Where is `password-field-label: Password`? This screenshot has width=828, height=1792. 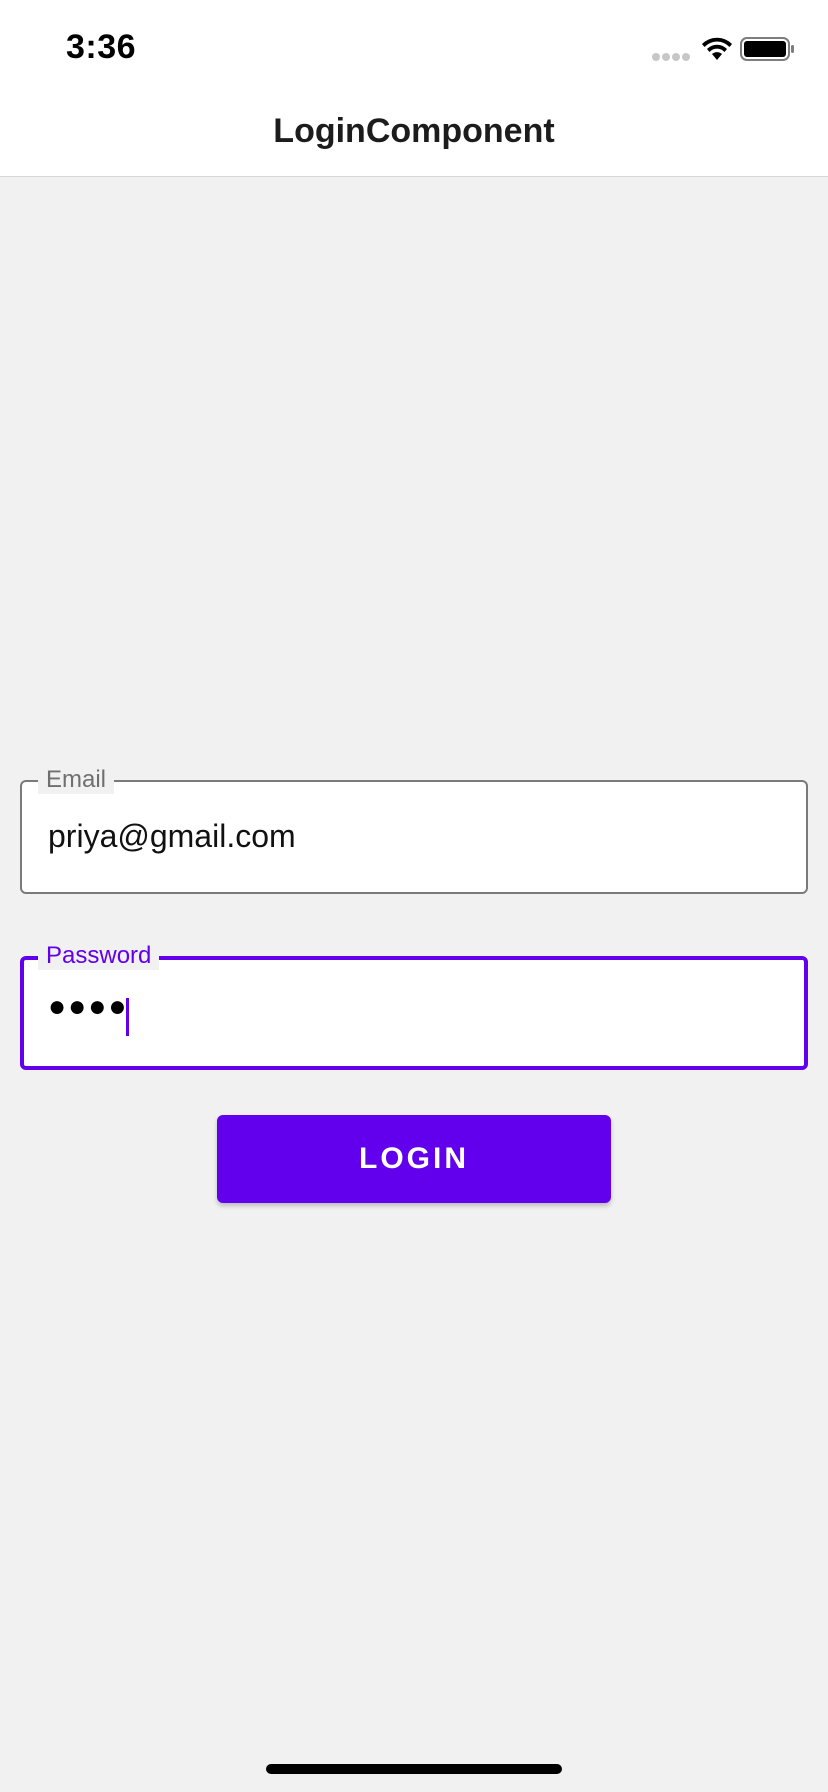 password-field-label: Password is located at coordinates (99, 956).